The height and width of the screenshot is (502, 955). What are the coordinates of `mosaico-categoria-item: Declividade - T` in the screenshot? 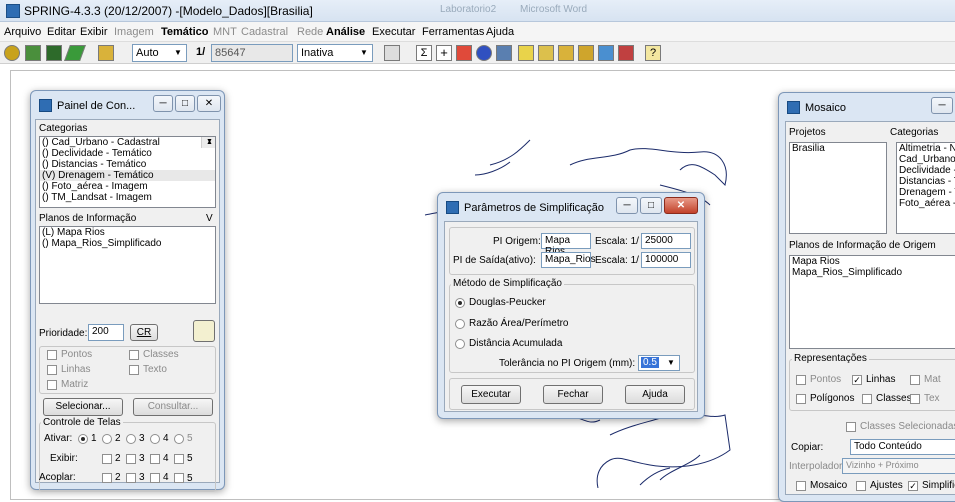 It's located at (926, 170).